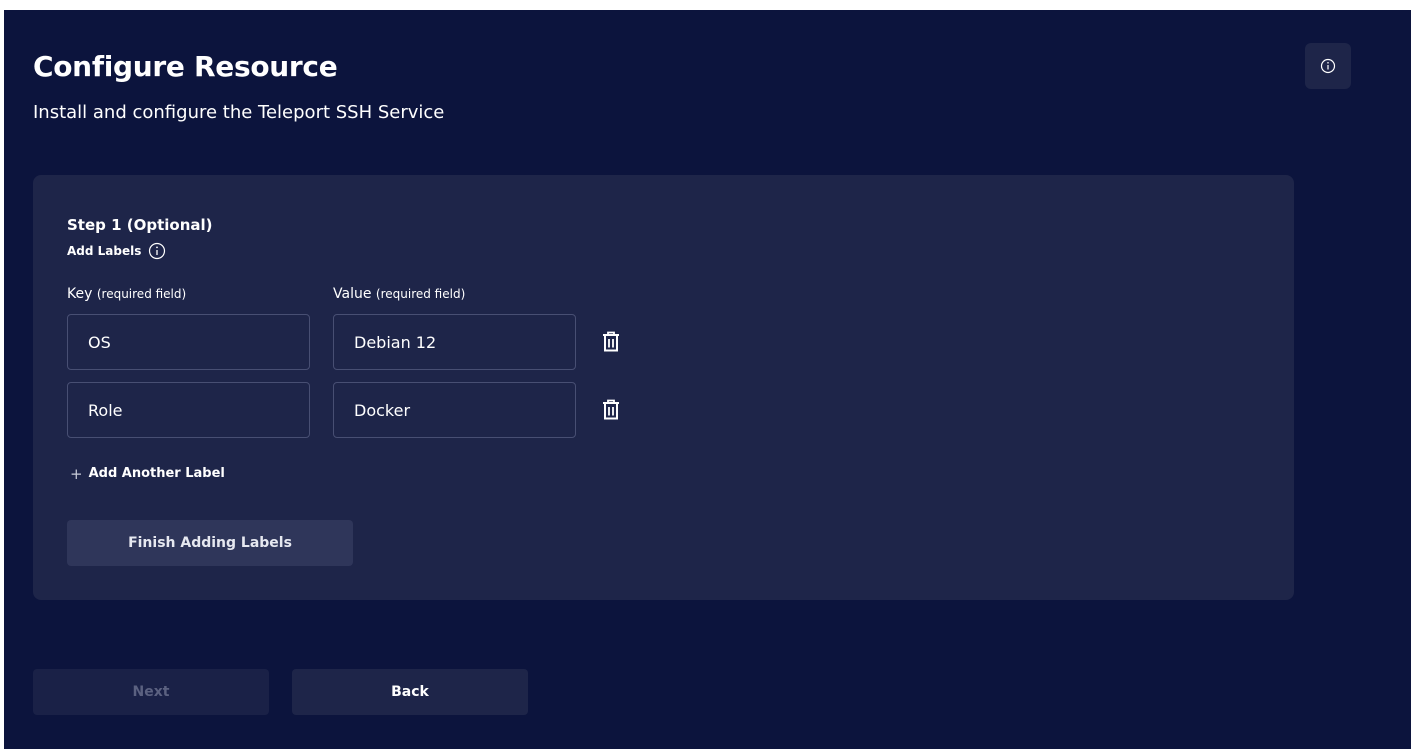 The height and width of the screenshot is (749, 1411). I want to click on value-label-hint: (required field), so click(420, 294).